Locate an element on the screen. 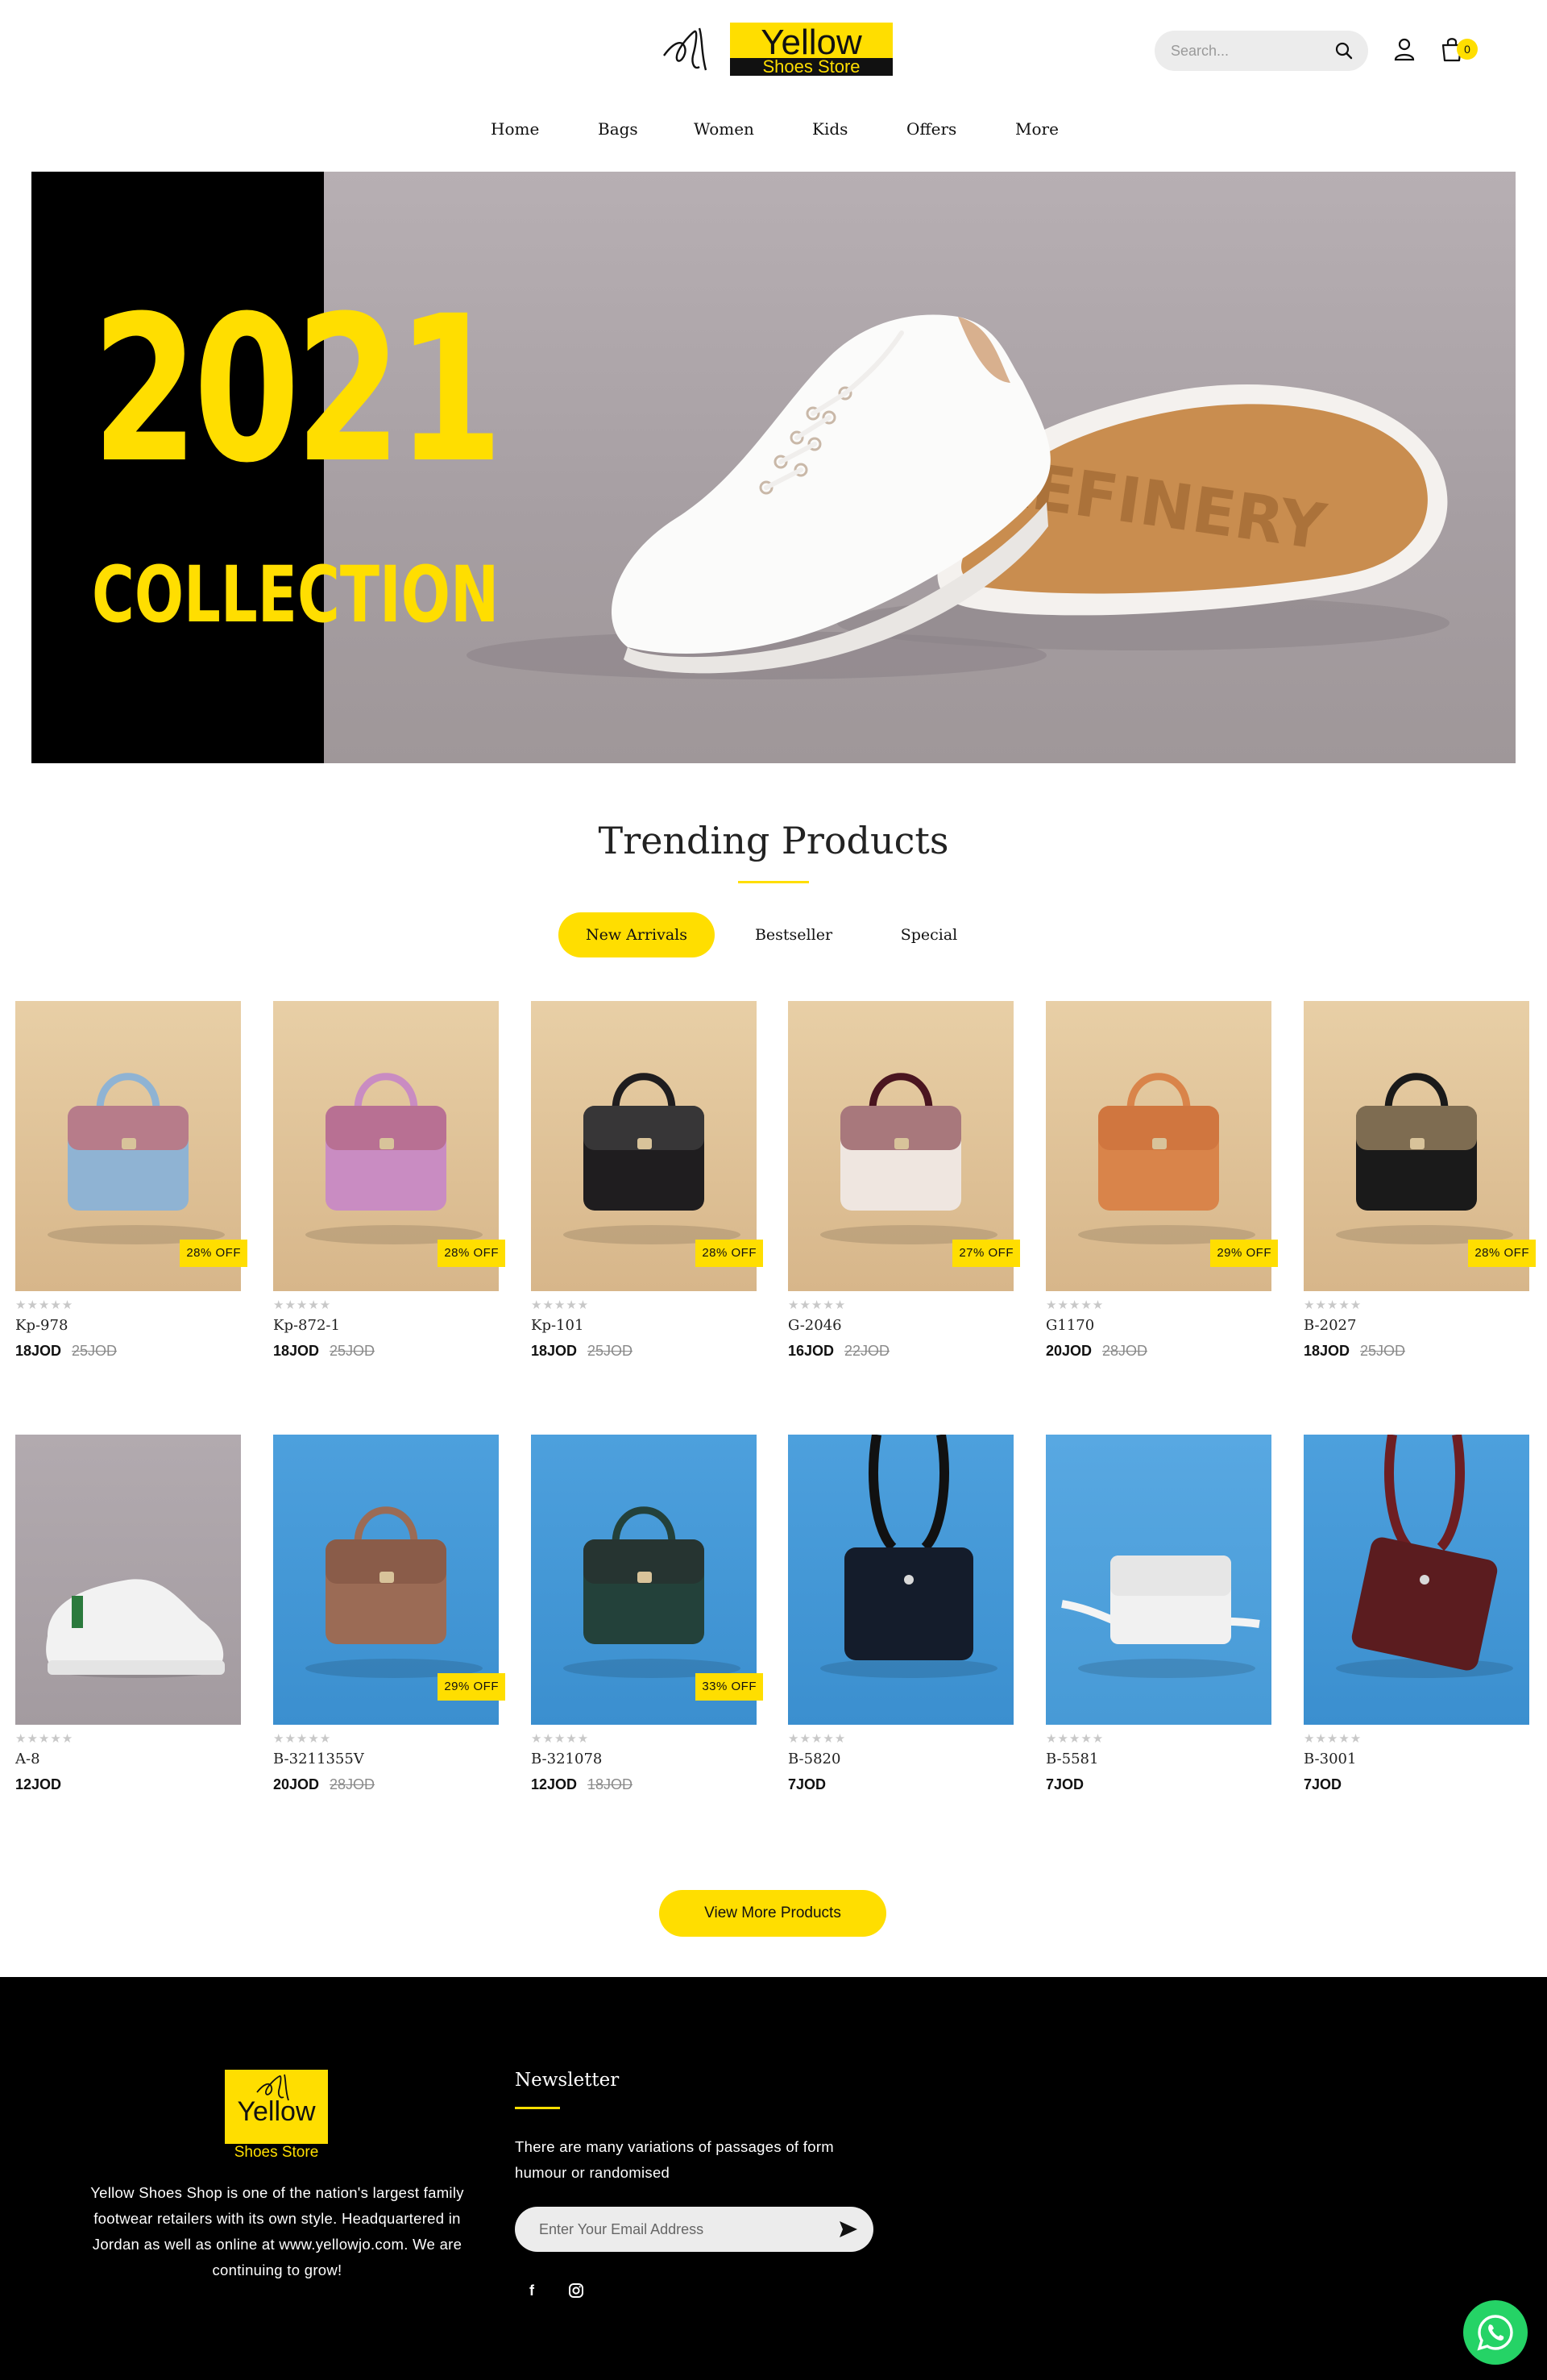 This screenshot has width=1547, height=2380. product-card: 29% OFF ★★★★★ G1170 20JOD 28JOD is located at coordinates (1162, 1180).